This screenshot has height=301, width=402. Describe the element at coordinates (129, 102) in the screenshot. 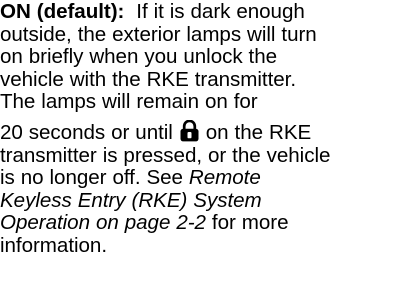

I see `paragraph-line-5: The lamps will remain on for` at that location.